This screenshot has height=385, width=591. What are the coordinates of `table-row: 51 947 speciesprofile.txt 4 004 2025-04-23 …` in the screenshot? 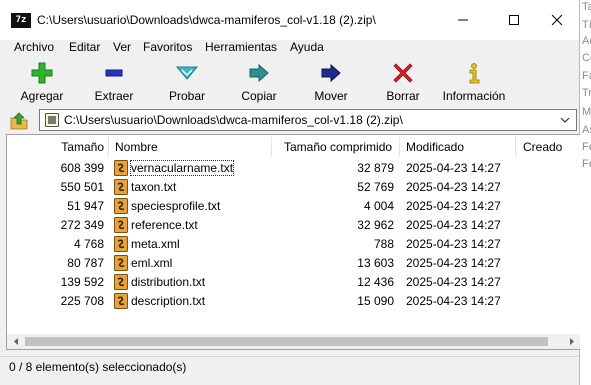 It's located at (293, 206).